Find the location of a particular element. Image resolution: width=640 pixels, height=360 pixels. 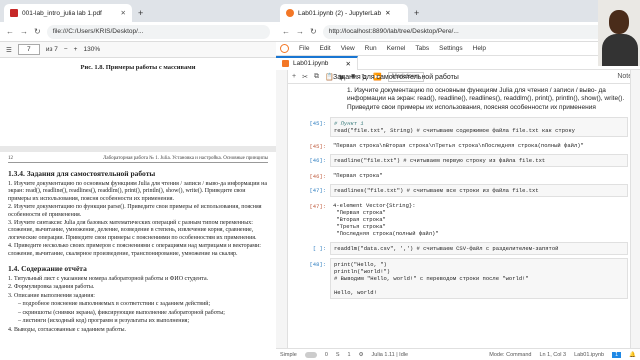

jupyter-logo is located at coordinates (284, 48).